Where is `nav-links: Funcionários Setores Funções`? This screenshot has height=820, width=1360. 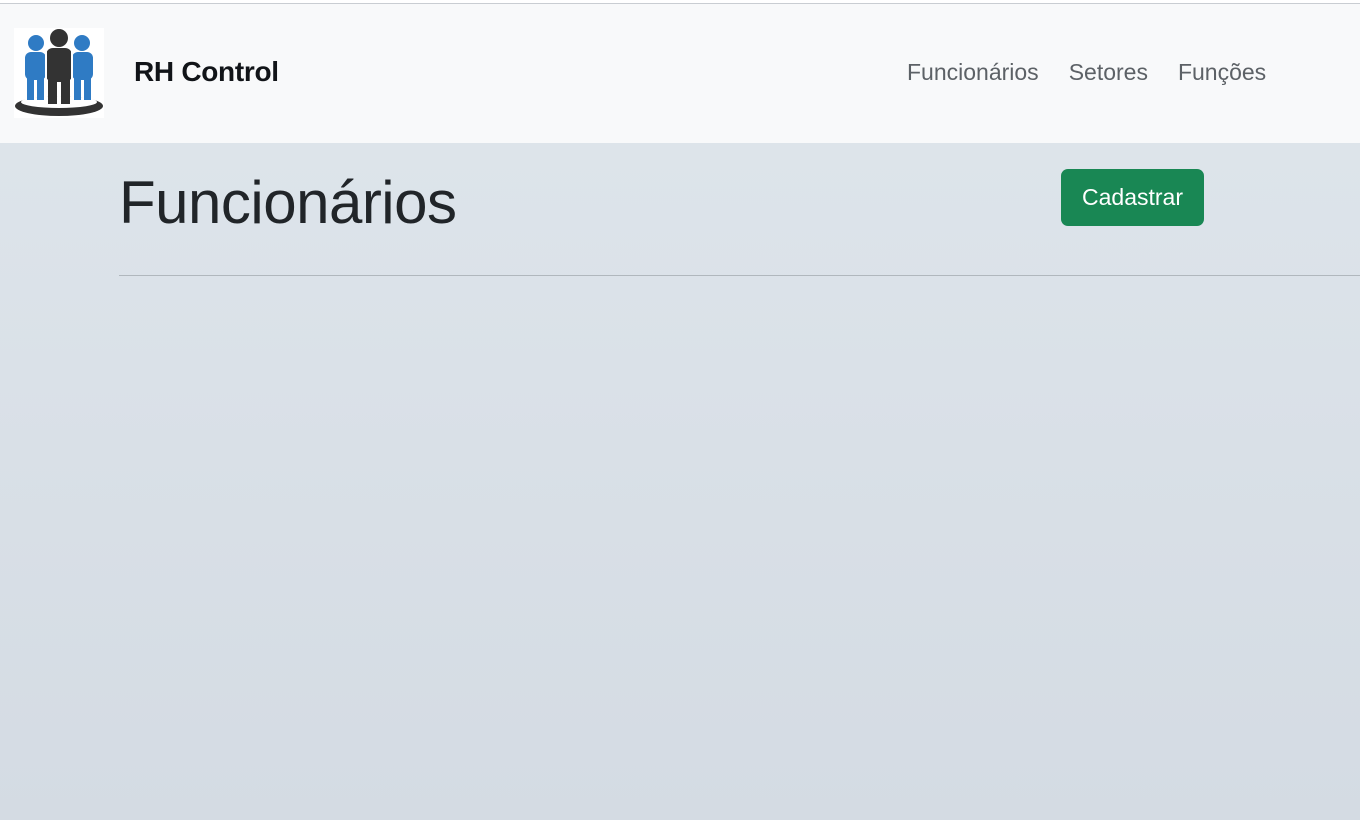
nav-links: Funcionários Setores Funções is located at coordinates (1086, 72).